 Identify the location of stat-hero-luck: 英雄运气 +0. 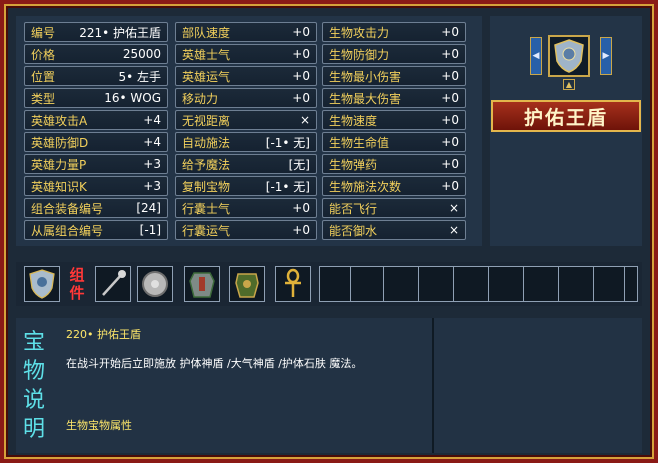
(246, 76).